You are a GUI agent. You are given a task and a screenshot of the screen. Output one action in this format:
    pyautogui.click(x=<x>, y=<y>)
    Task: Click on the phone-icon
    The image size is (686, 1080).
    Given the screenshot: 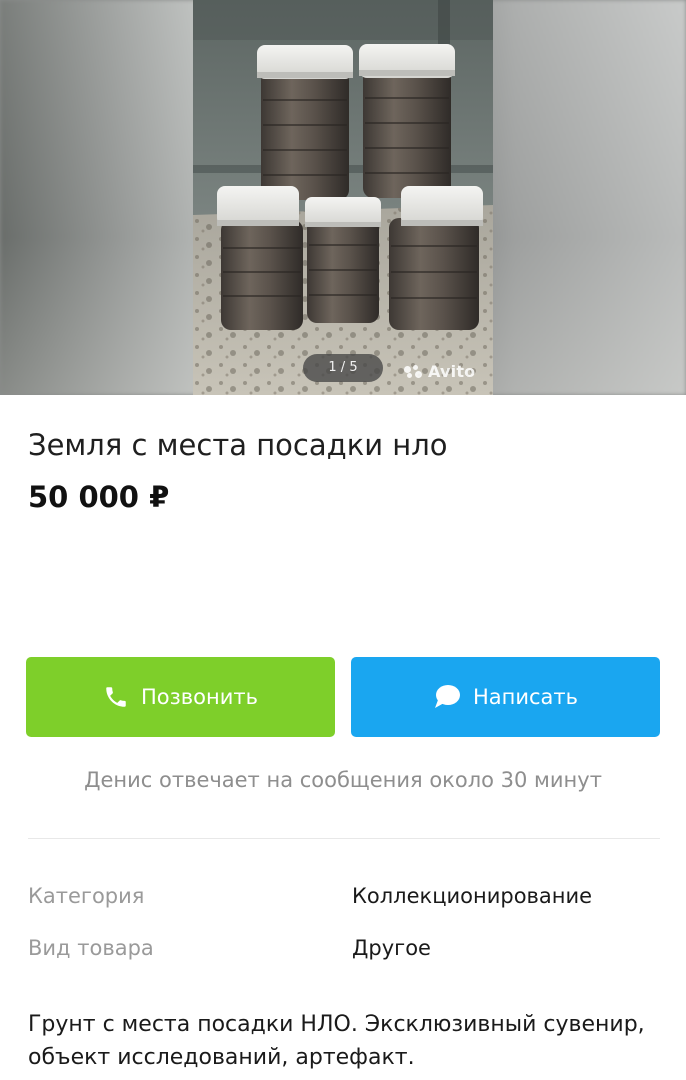 What is the action you would take?
    pyautogui.click(x=116, y=697)
    